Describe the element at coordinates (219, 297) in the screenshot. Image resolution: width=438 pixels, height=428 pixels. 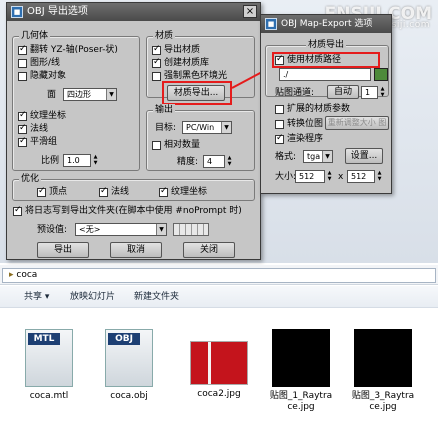
I see `explorer-toolbar` at that location.